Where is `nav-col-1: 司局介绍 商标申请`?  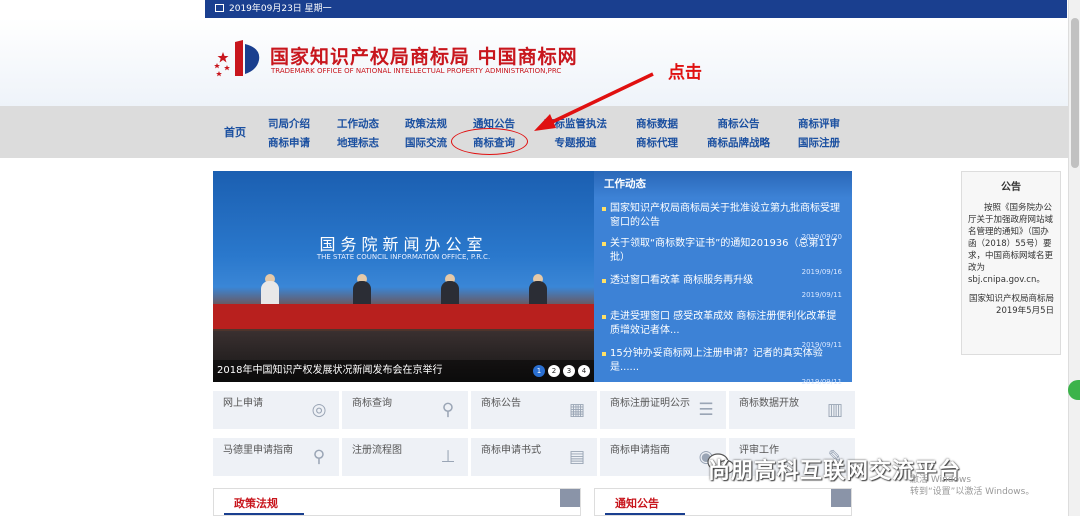 nav-col-1: 司局介绍 商标申请 is located at coordinates (289, 134).